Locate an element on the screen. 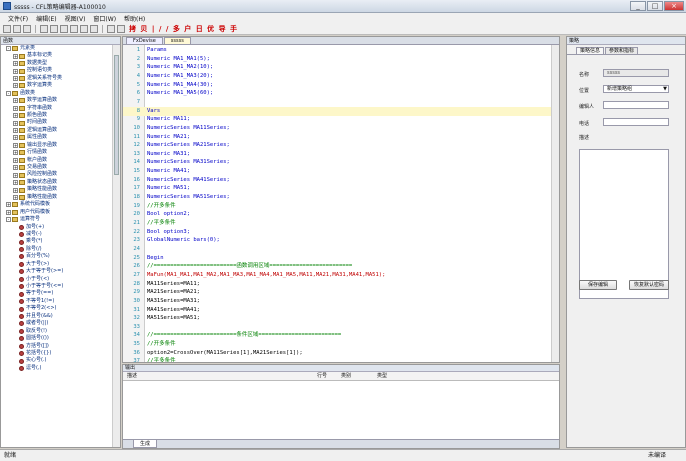  tree-item: - 运算符号 is located at coordinates (57, 219).